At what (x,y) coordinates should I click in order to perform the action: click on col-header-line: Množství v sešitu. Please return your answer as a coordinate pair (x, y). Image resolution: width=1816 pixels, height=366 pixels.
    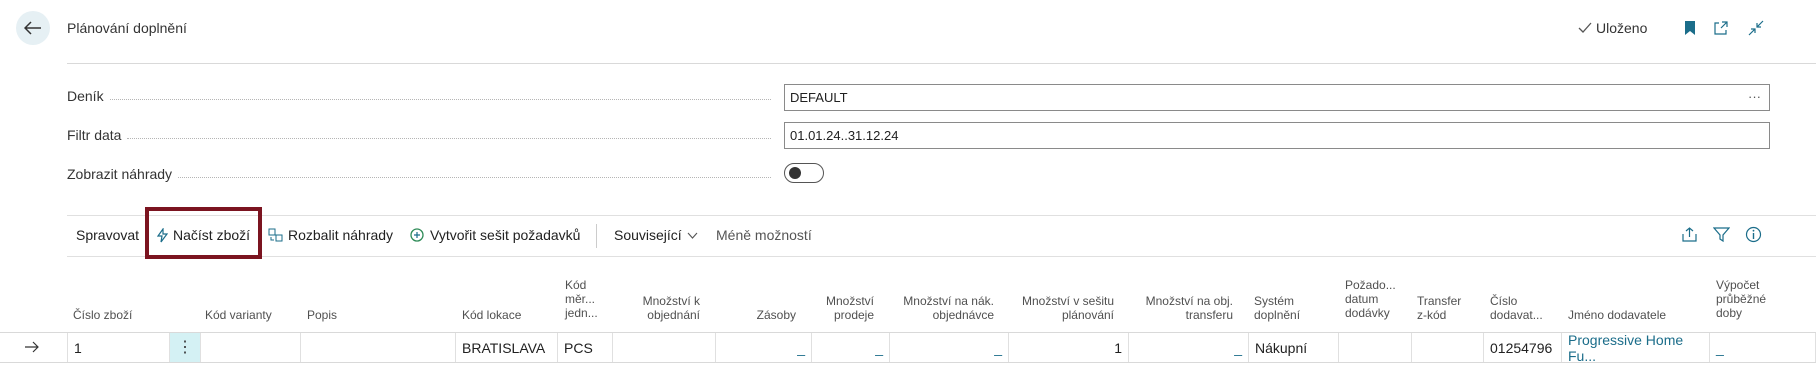
    Looking at the image, I should click on (1067, 301).